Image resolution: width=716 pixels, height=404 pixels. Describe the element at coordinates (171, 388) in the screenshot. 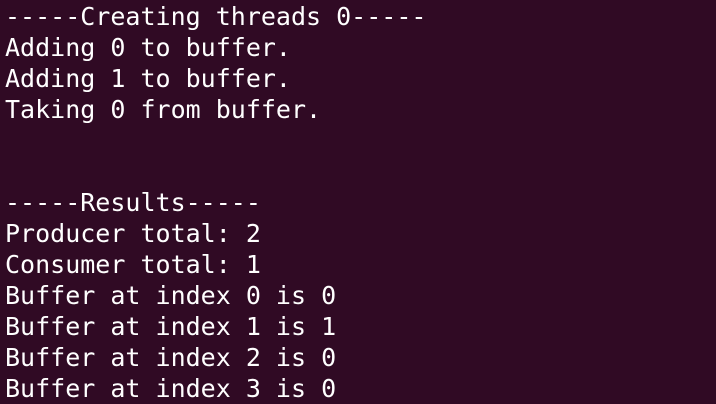

I see `output-line-buffer-index-3: Buffer at index 3 is 0` at that location.